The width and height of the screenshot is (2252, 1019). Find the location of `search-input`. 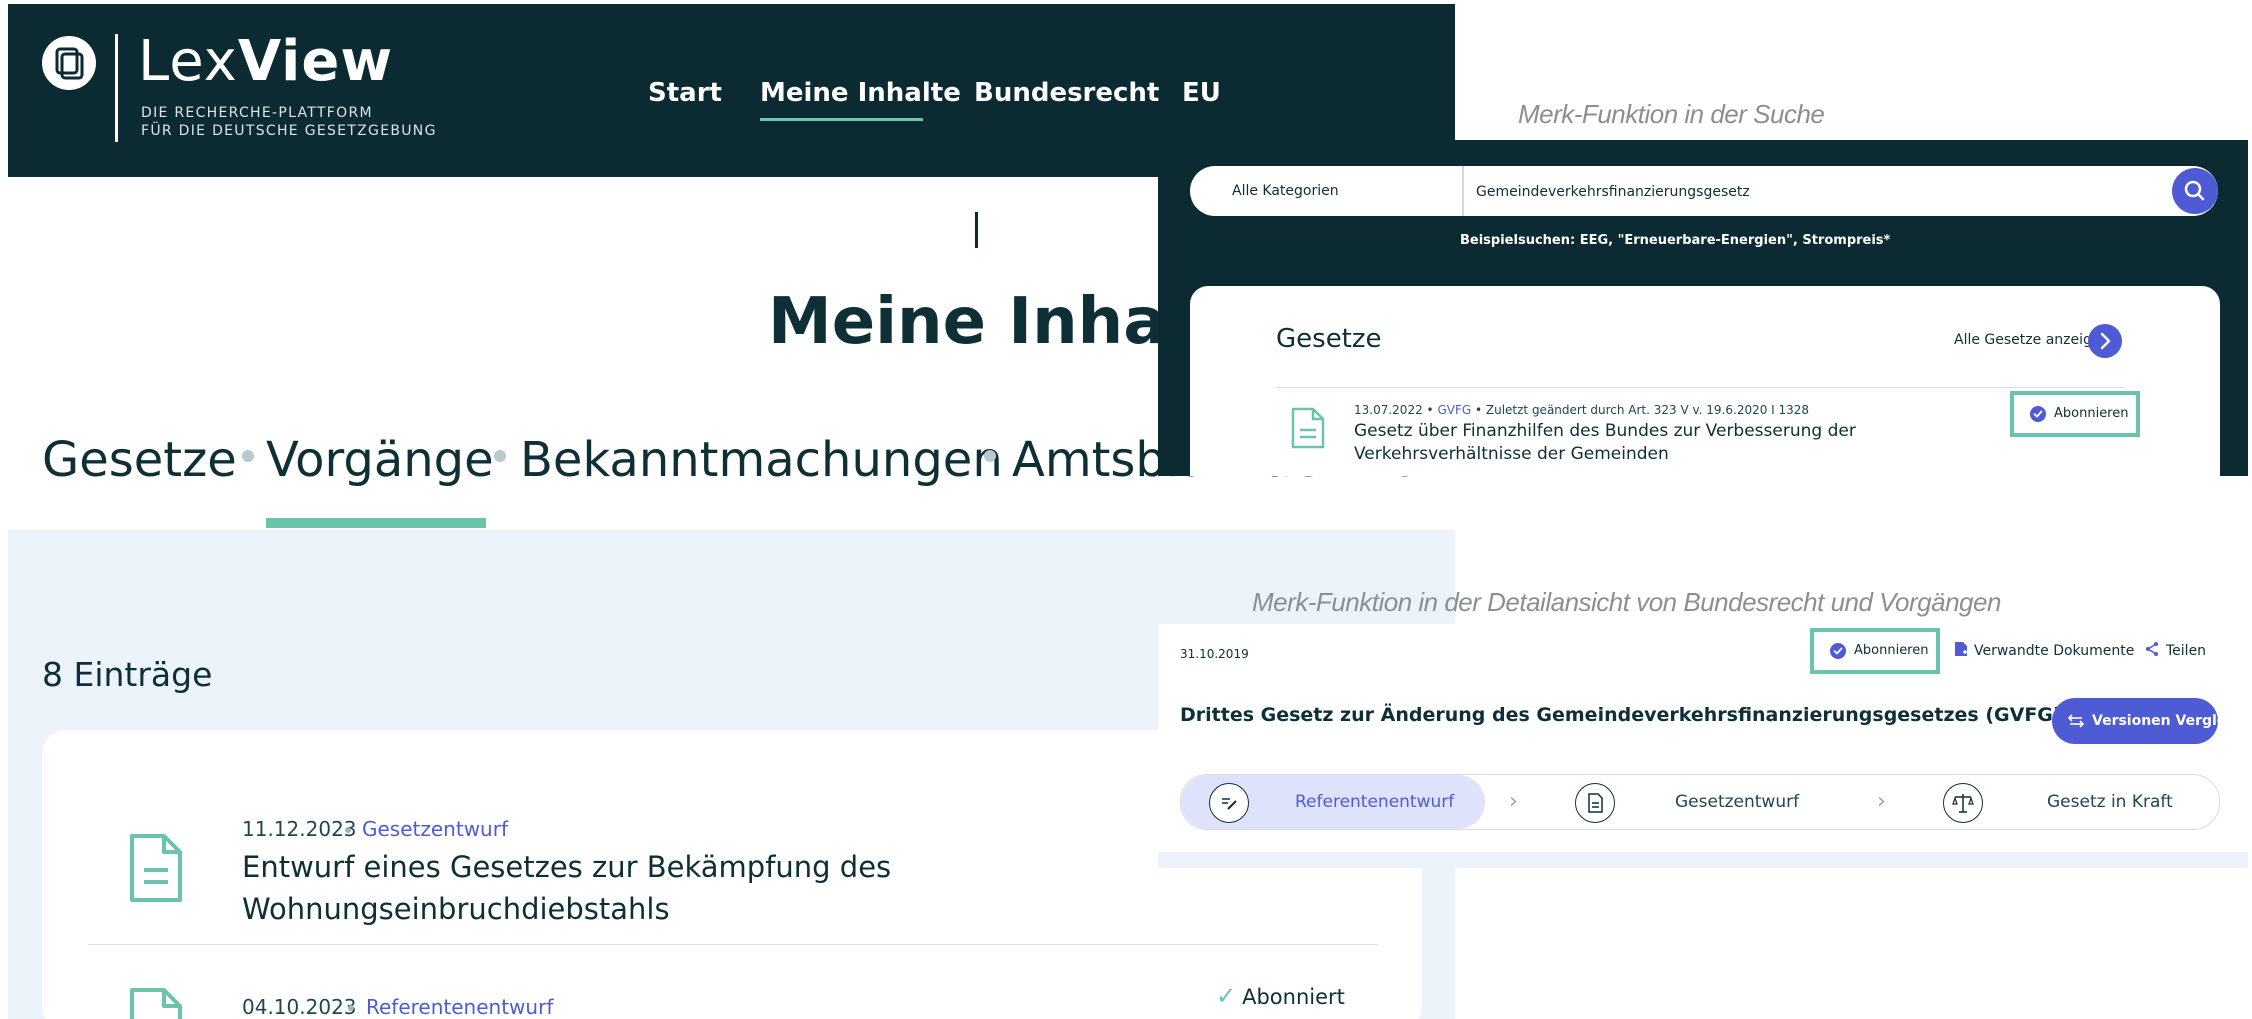

search-input is located at coordinates (1816, 192).